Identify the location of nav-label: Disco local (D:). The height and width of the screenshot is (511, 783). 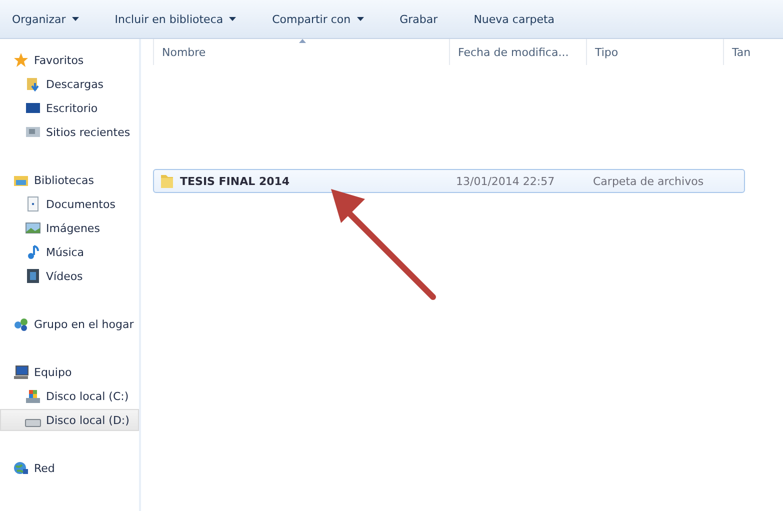
(88, 420).